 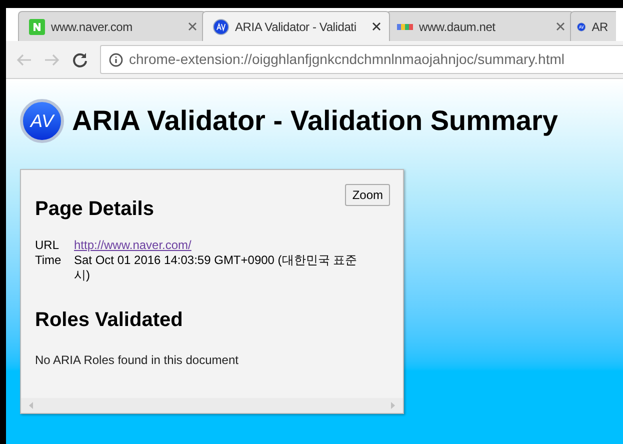 I want to click on av-logo-icon: AV, so click(x=42, y=121).